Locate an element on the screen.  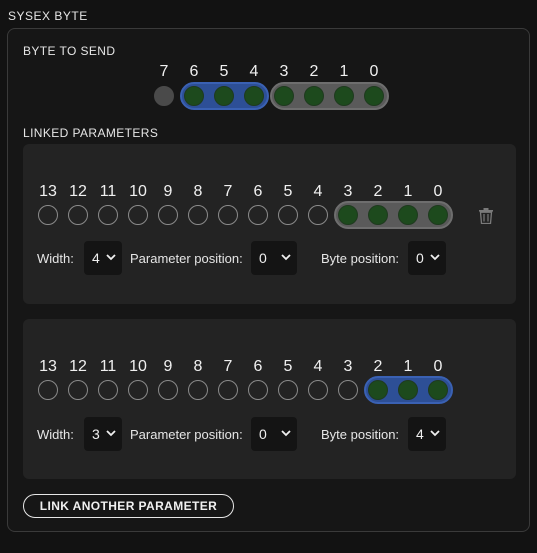
byte-position-select: 4 is located at coordinates (427, 434).